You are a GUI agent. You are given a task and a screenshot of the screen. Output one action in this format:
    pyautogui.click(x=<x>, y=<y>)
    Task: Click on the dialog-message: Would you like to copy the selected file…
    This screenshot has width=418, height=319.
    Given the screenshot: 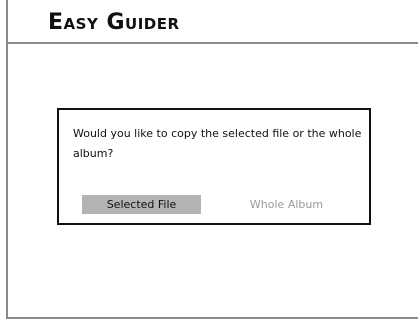 What is the action you would take?
    pyautogui.click(x=217, y=143)
    